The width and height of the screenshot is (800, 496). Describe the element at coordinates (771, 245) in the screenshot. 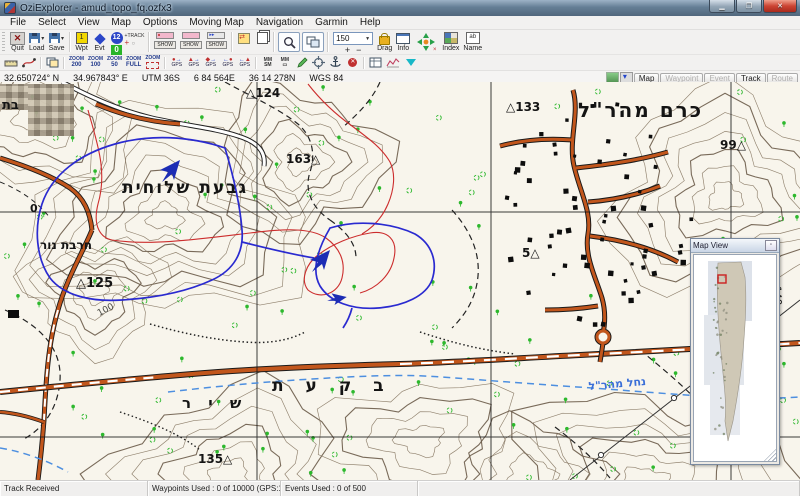

I see `map-view-panel-button: ▫` at that location.